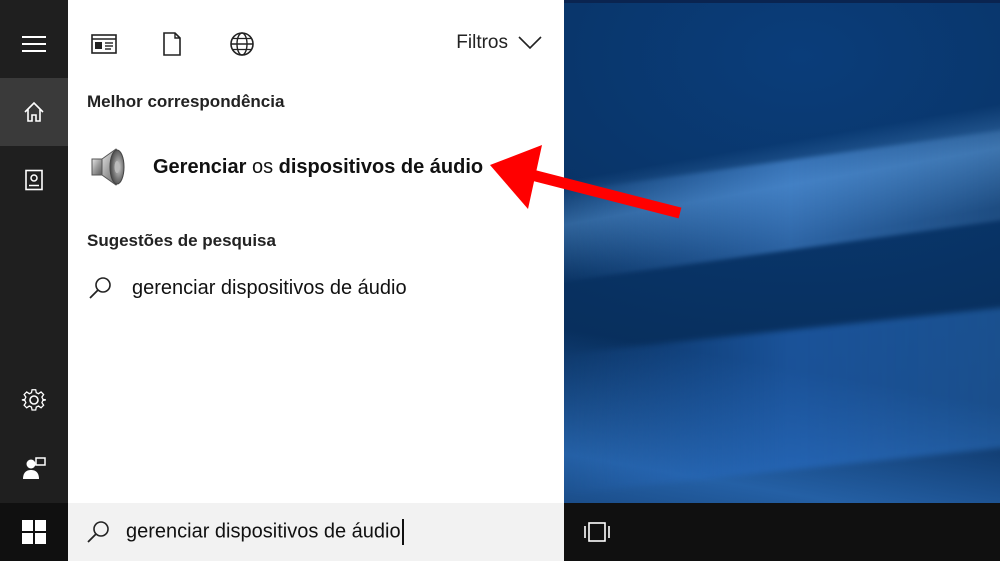 The width and height of the screenshot is (1000, 561). I want to click on task-view-button, so click(597, 532).